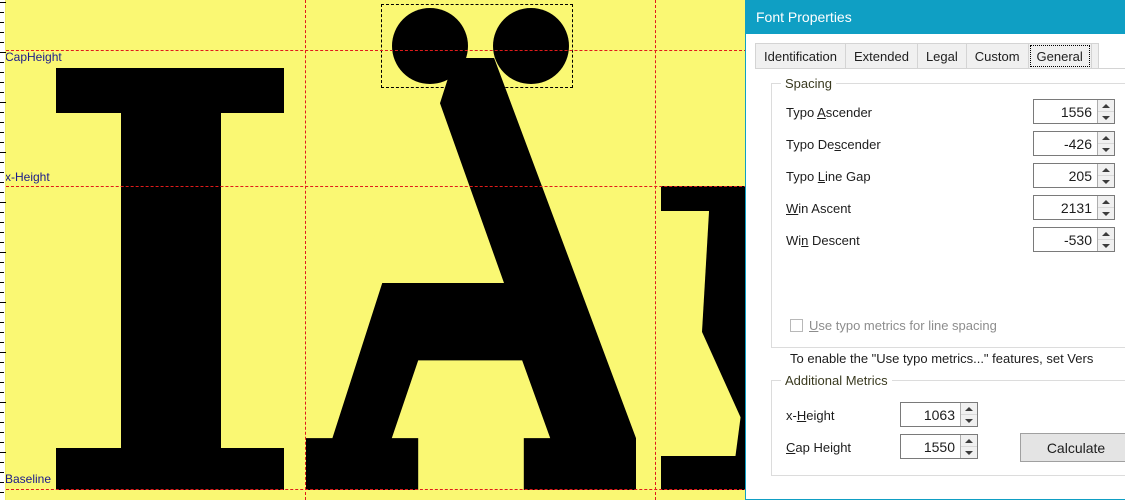 This screenshot has height=500, width=1125. What do you see at coordinates (829, 112) in the screenshot?
I see `label-typo-ascender: Typo Ascender` at bounding box center [829, 112].